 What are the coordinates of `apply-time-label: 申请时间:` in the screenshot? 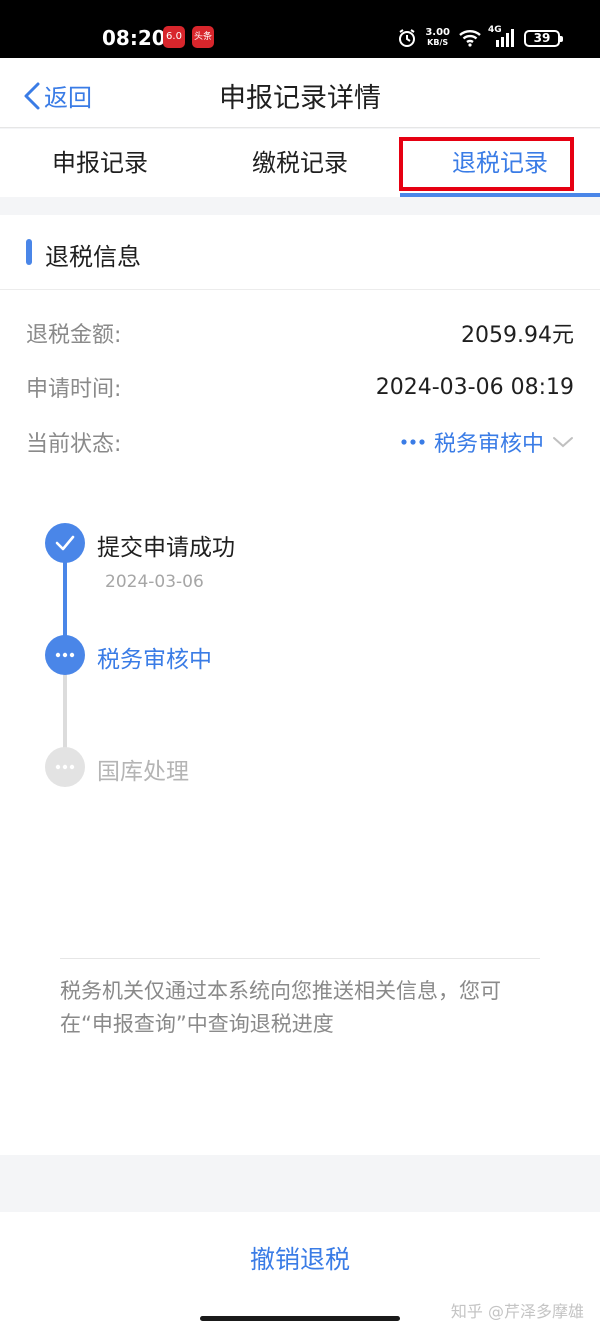 It's located at (74, 389).